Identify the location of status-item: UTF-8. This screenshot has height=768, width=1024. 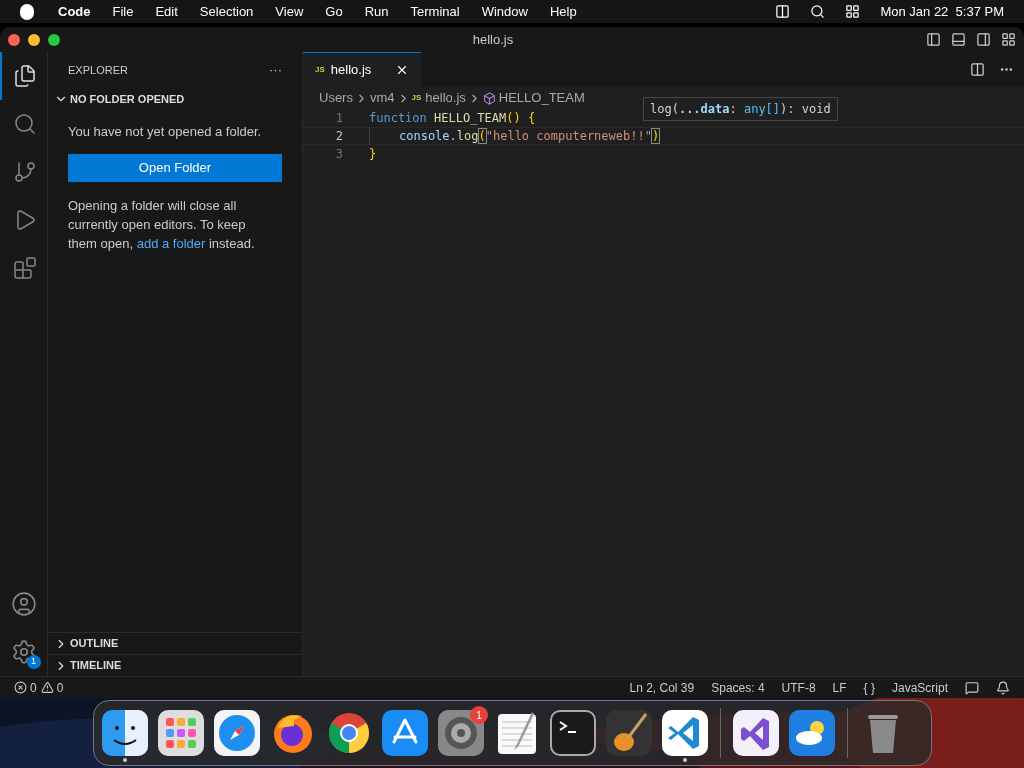
(798, 687).